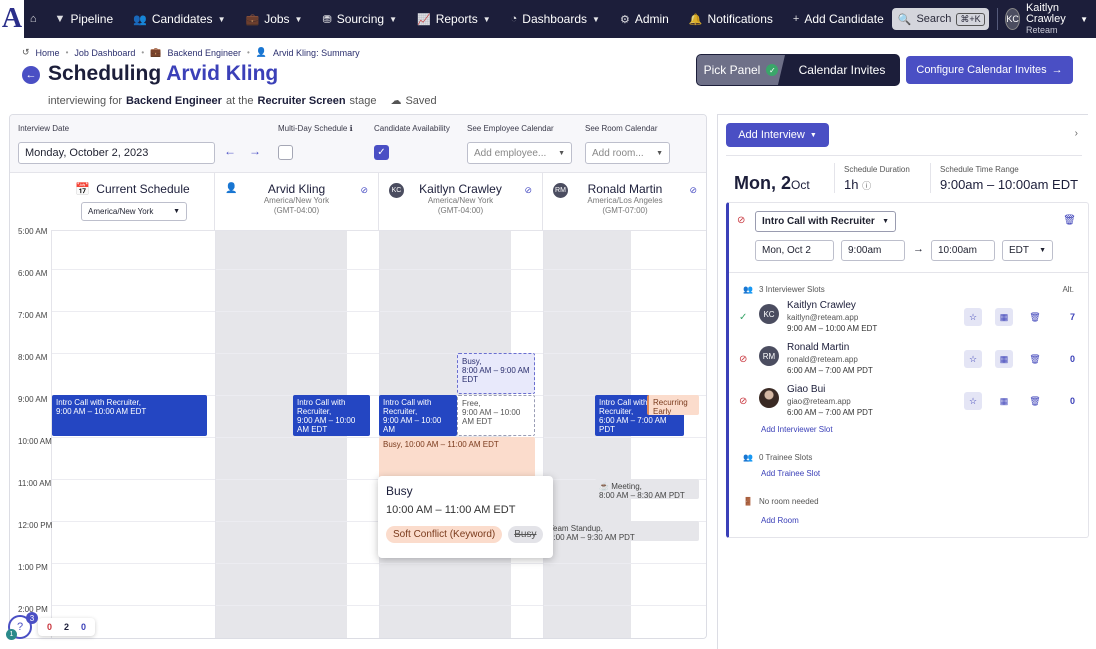  I want to click on multi-day-checkbox, so click(285, 152).